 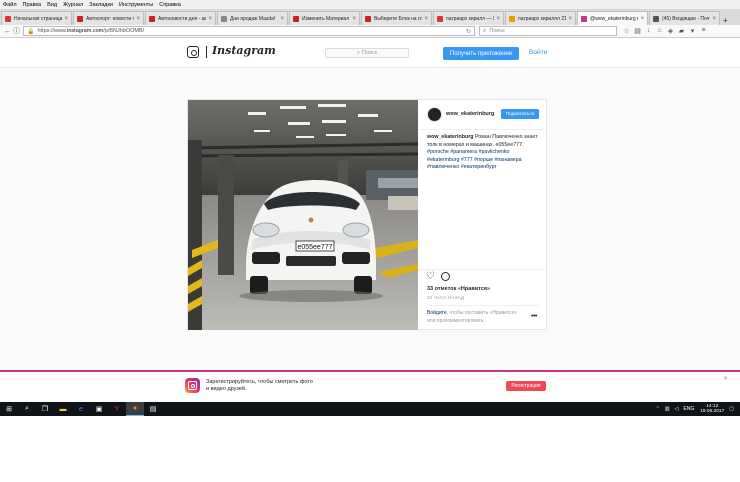 I want to click on language-indicator: ENG, so click(x=688, y=409).